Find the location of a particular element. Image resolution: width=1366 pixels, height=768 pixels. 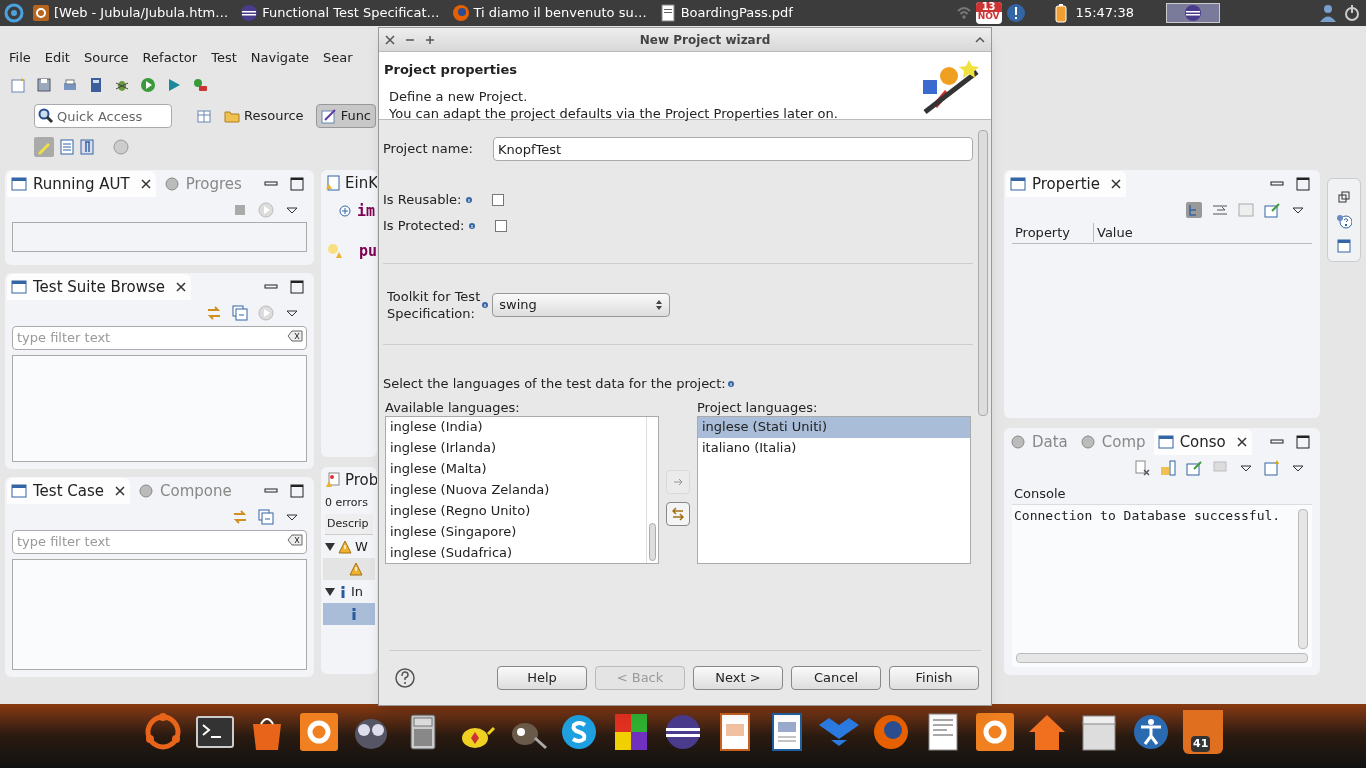

tree-row: W is located at coordinates (349, 546).